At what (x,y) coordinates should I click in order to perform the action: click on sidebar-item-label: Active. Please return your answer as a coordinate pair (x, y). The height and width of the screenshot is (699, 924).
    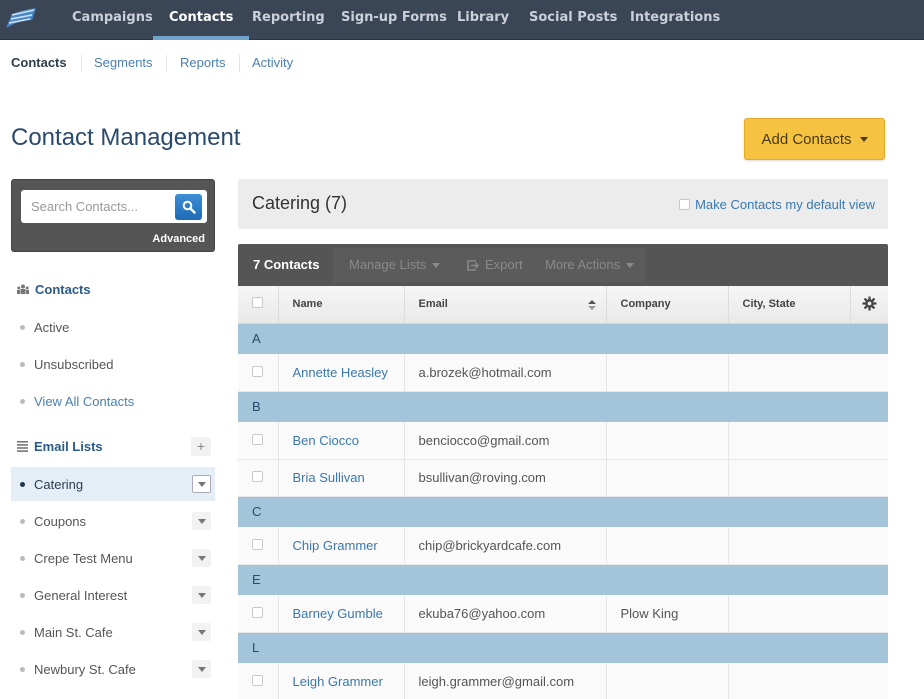
    Looking at the image, I should click on (52, 327).